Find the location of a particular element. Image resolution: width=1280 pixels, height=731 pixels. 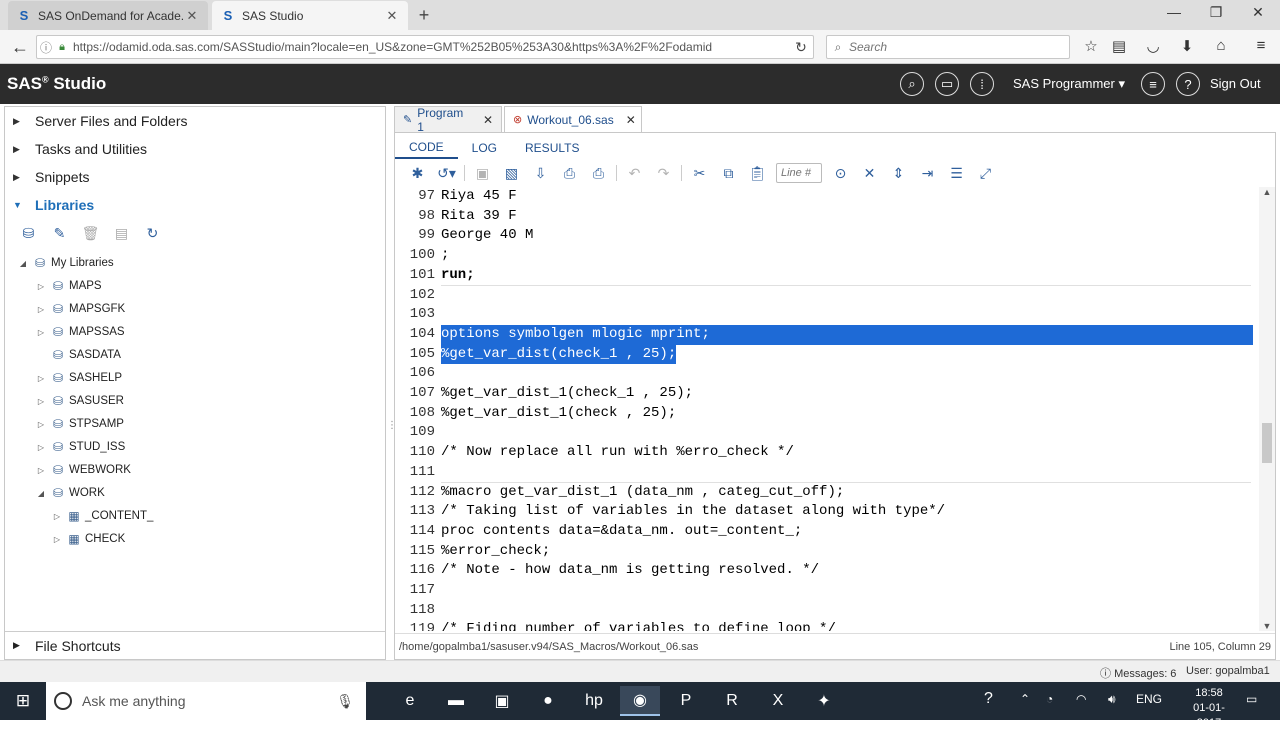

downloads-icon: ⬇ is located at coordinates (1187, 47).